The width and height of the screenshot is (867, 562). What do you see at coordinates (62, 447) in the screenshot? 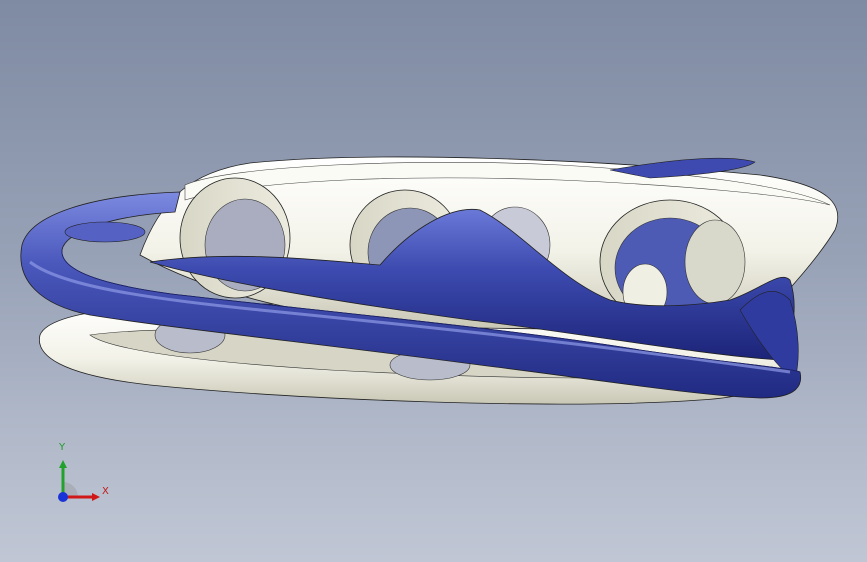
I see `triad-y-label: Y` at bounding box center [62, 447].